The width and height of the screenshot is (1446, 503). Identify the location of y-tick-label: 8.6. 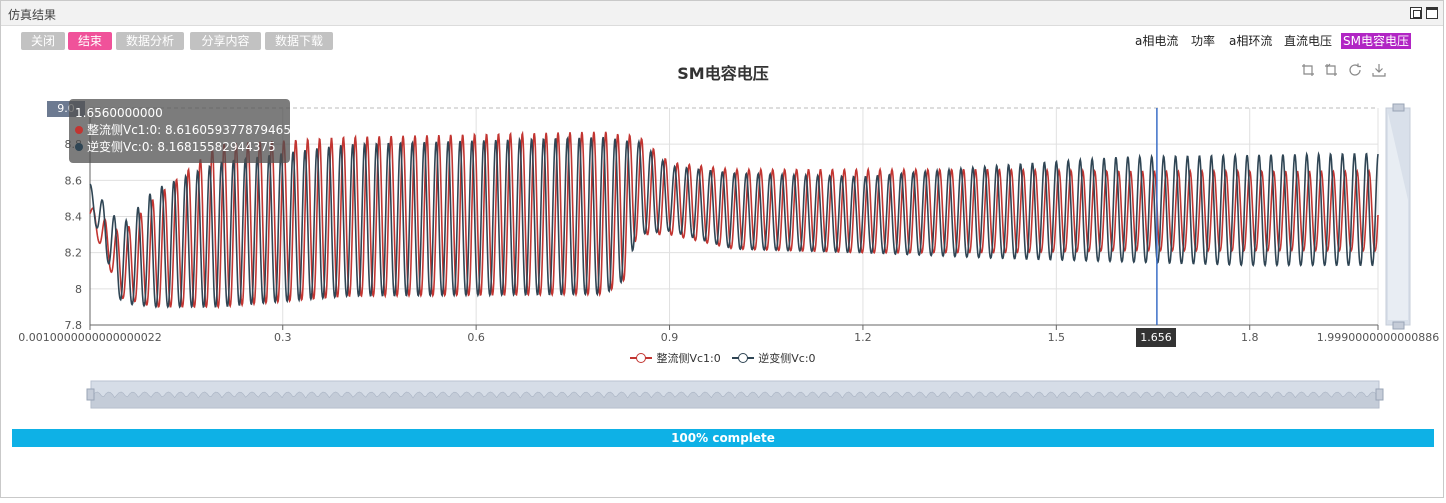
(74, 180).